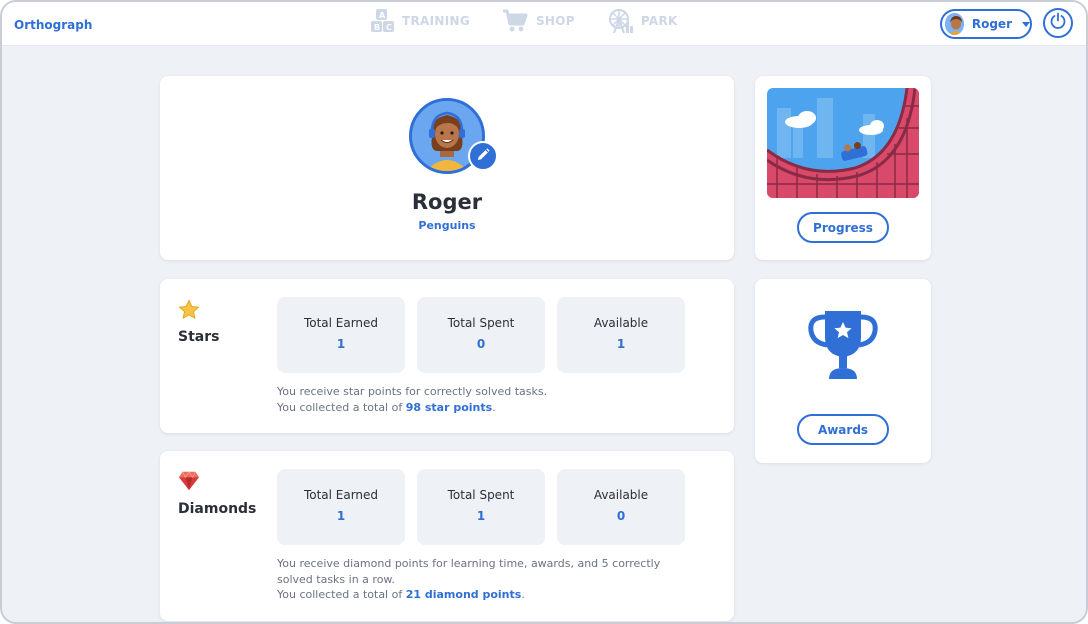 This screenshot has height=624, width=1088. I want to click on stars-earned-label: Total Earned, so click(341, 323).